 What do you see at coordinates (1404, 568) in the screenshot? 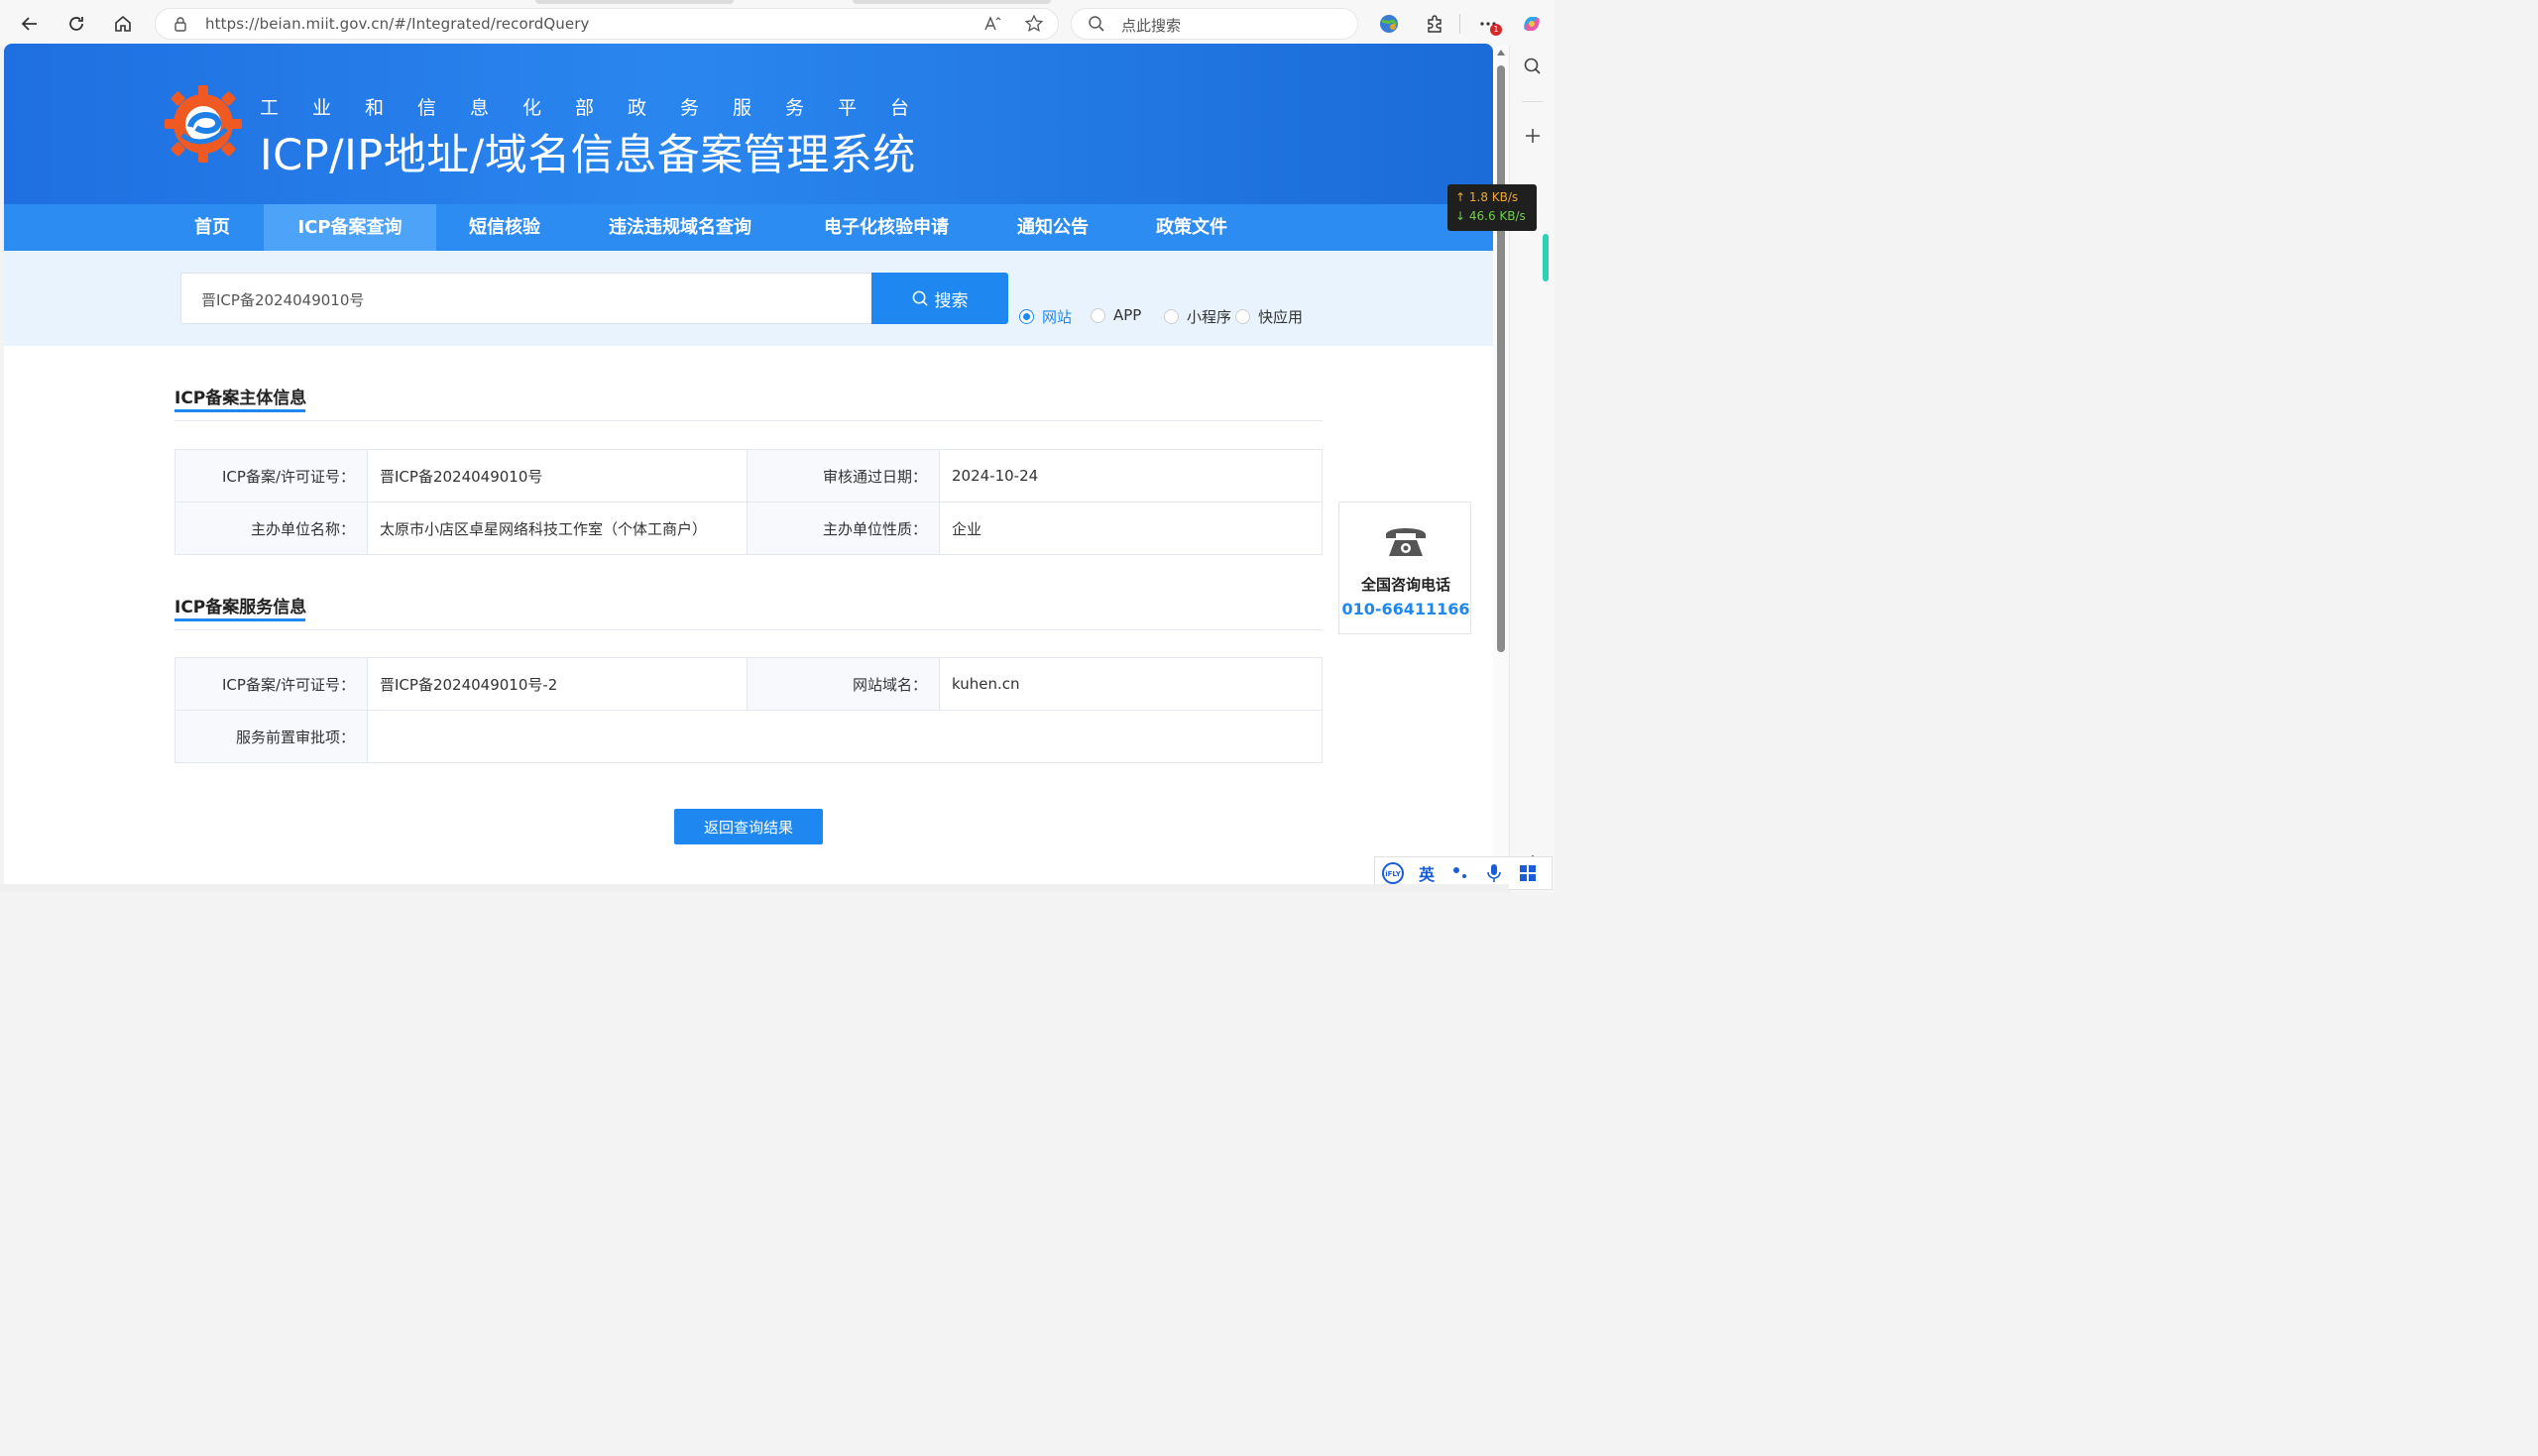
I see `hotline-card: 全国咨询电话 010-66411166` at bounding box center [1404, 568].